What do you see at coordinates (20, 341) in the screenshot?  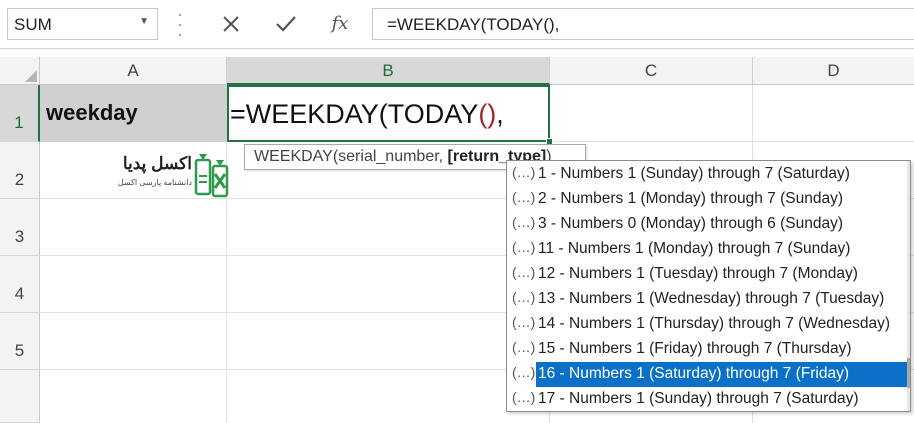 I see `row-header-5: 5` at bounding box center [20, 341].